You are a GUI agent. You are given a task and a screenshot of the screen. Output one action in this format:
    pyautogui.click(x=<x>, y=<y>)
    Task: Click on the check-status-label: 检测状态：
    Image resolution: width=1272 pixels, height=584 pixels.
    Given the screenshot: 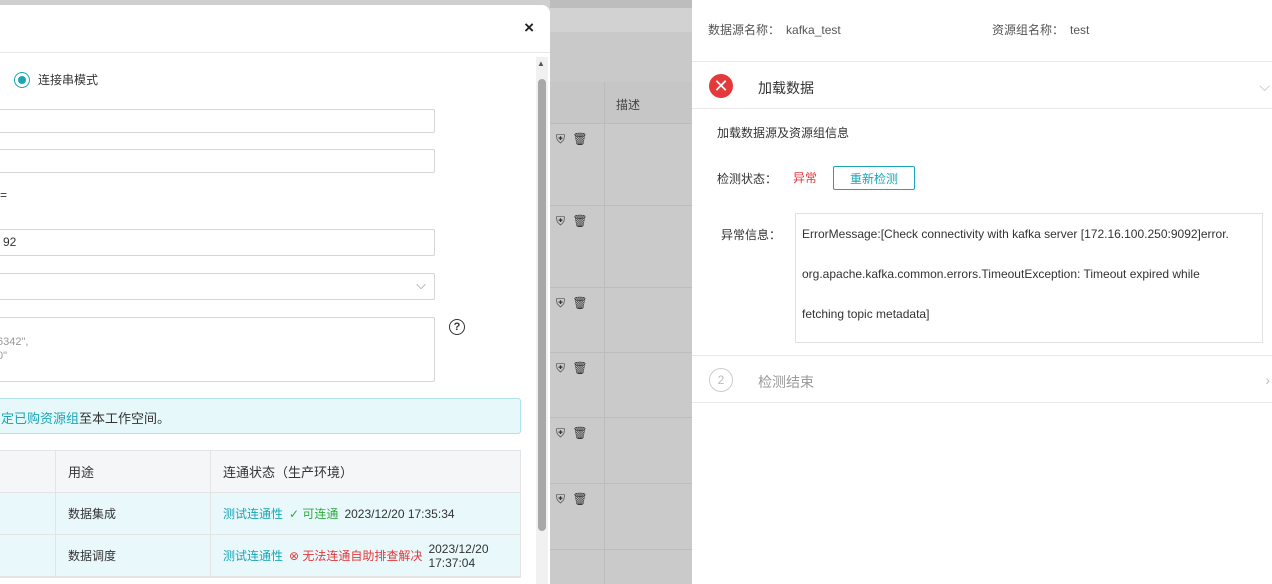 What is the action you would take?
    pyautogui.click(x=747, y=179)
    